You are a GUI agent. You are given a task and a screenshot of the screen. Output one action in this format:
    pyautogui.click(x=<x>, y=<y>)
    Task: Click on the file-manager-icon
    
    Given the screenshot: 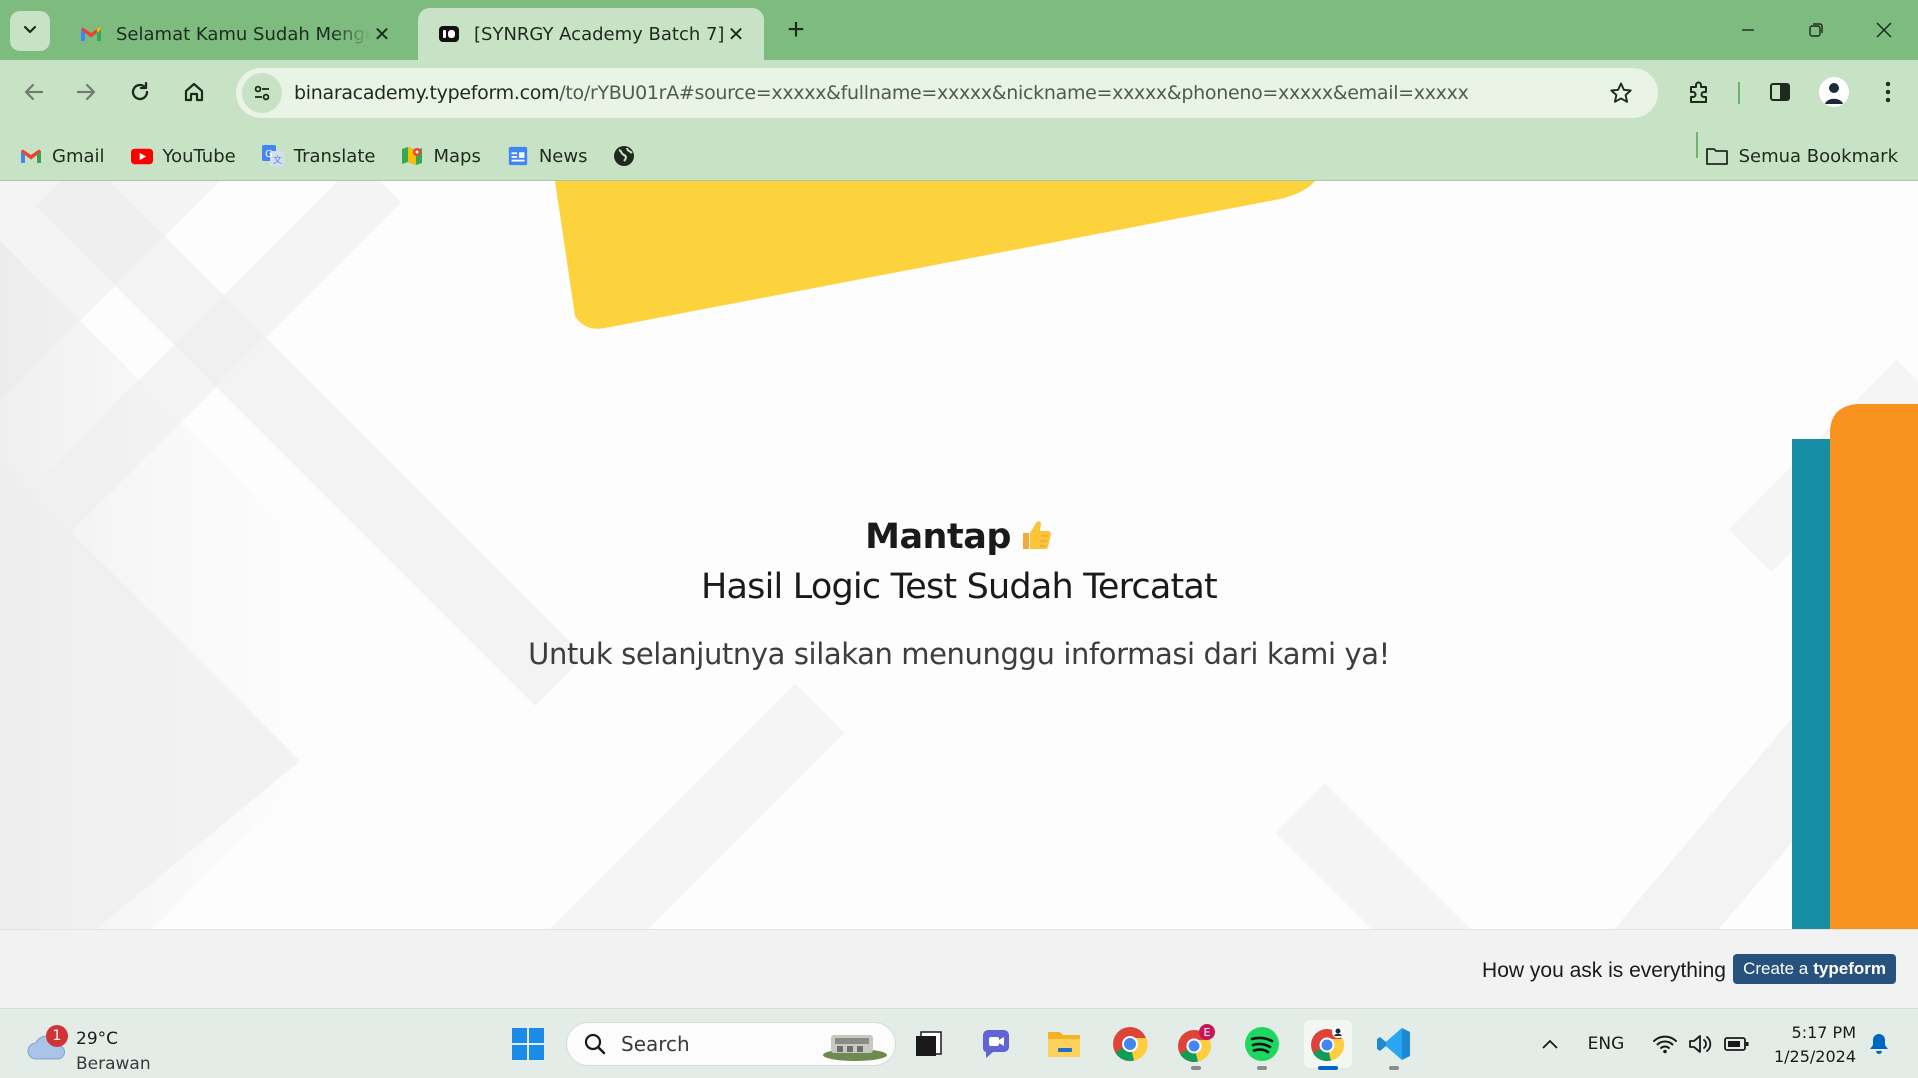 What is the action you would take?
    pyautogui.click(x=929, y=1043)
    